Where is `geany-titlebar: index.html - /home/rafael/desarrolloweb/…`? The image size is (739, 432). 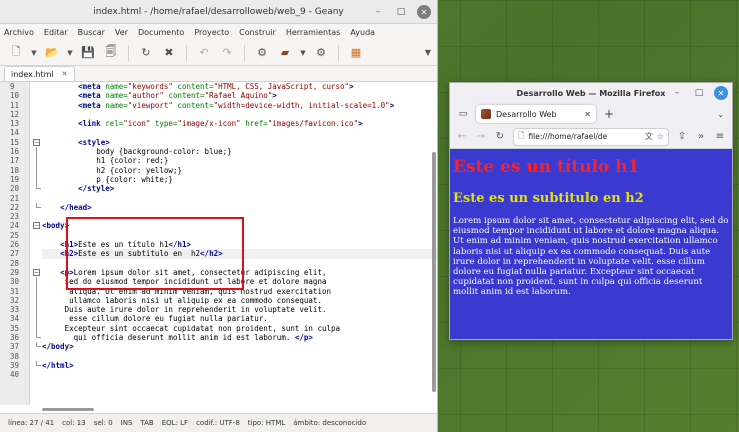 geany-titlebar: index.html - /home/rafael/desarrolloweb/… is located at coordinates (218, 12).